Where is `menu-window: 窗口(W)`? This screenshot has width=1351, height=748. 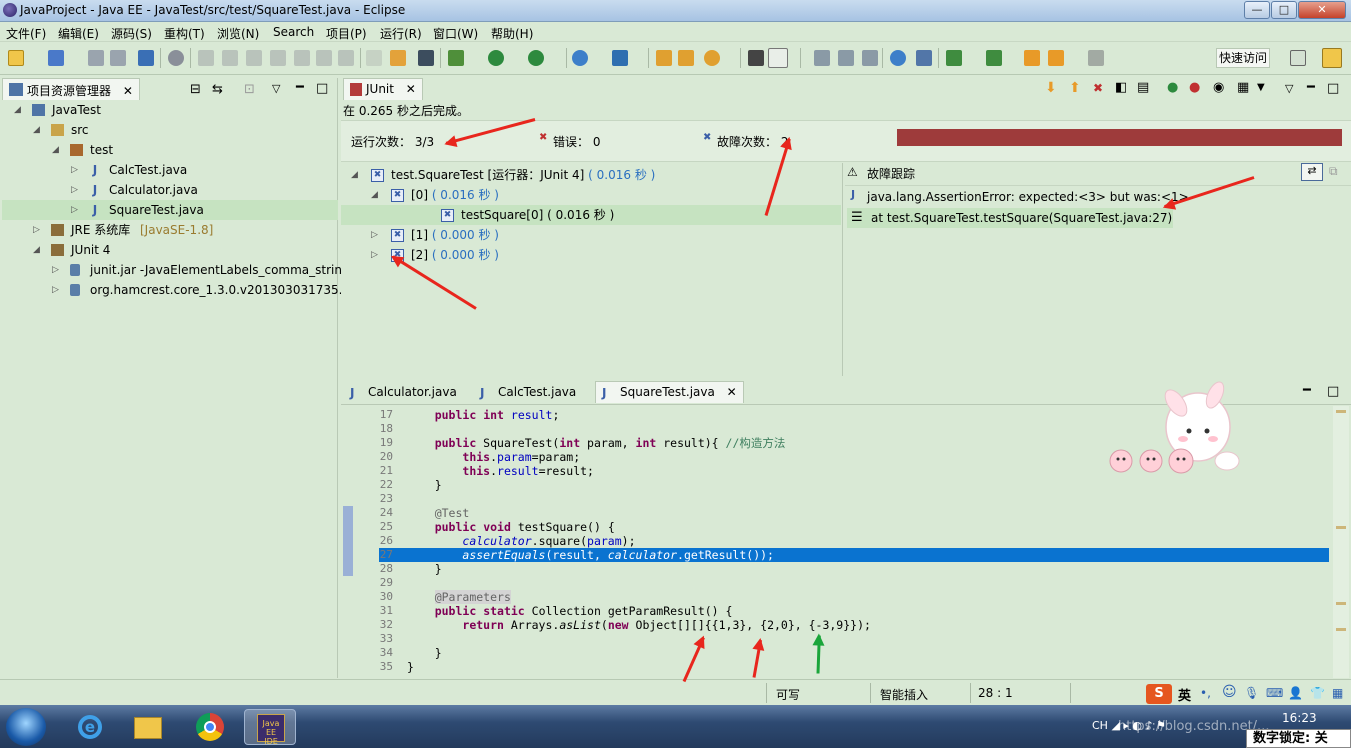
menu-window: 窗口(W) is located at coordinates (455, 33).